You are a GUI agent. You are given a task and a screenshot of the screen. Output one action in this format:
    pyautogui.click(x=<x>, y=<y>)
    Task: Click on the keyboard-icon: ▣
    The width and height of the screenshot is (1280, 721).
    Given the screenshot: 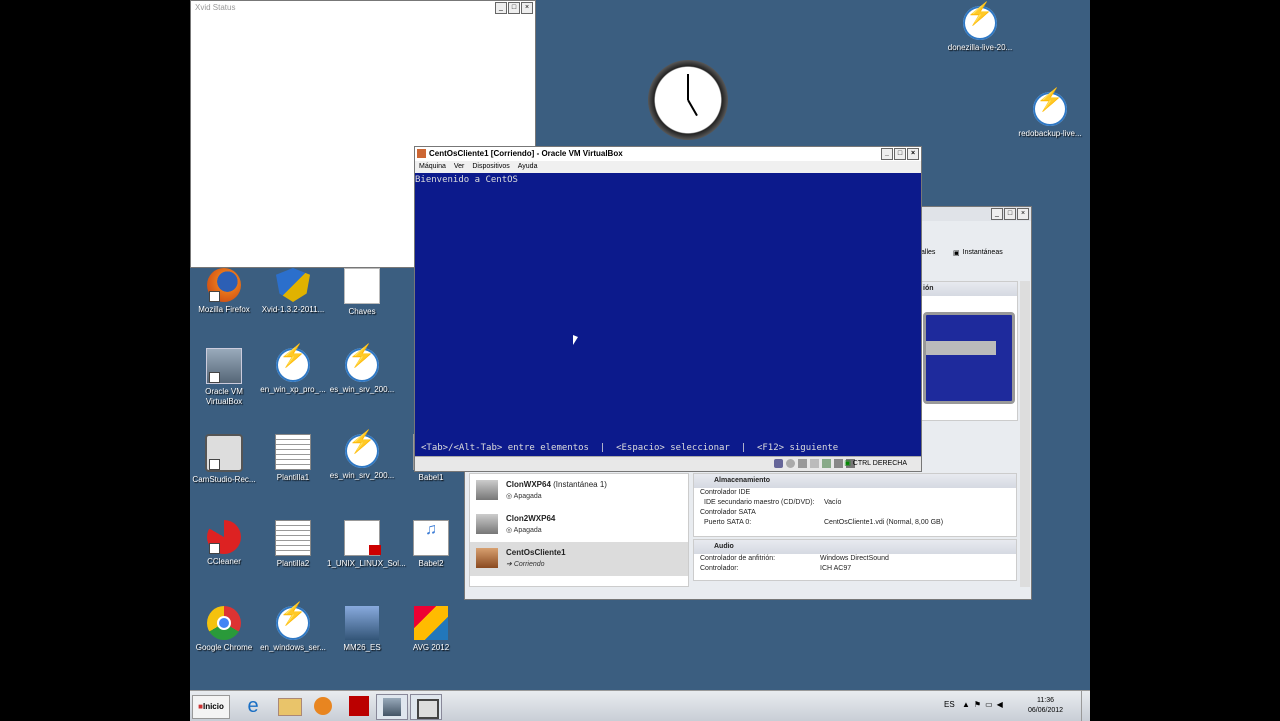 What is the action you would take?
    pyautogui.click(x=847, y=463)
    